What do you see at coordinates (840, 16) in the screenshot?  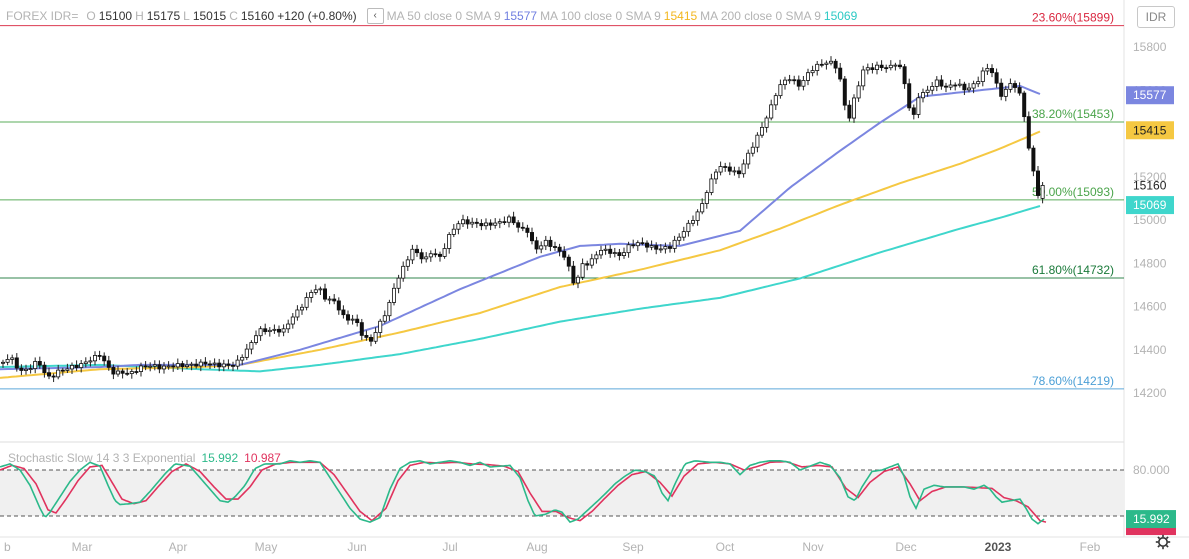 I see `ma200-value: 15069` at bounding box center [840, 16].